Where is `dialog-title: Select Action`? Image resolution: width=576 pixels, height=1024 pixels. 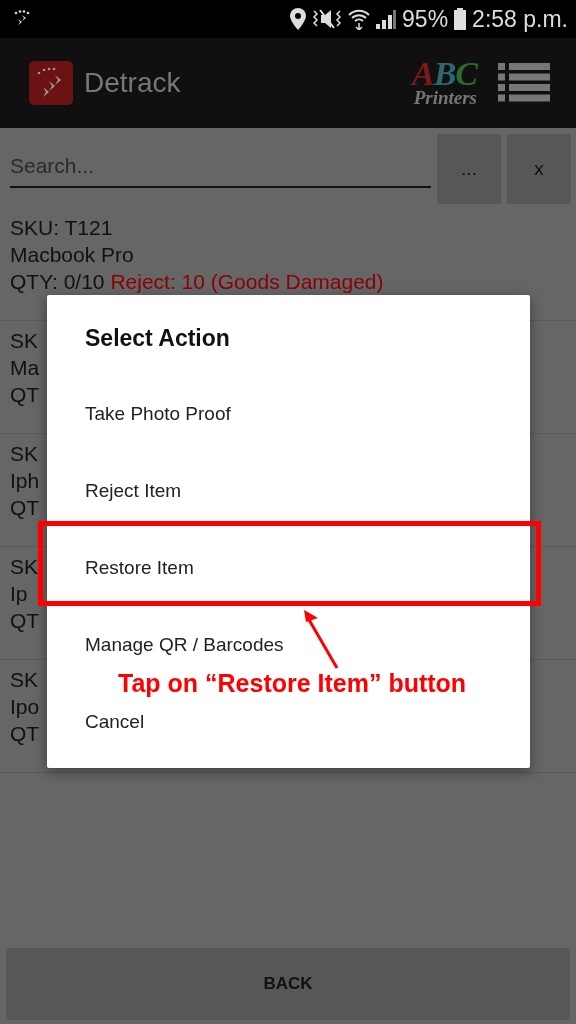
dialog-title: Select Action is located at coordinates (157, 338).